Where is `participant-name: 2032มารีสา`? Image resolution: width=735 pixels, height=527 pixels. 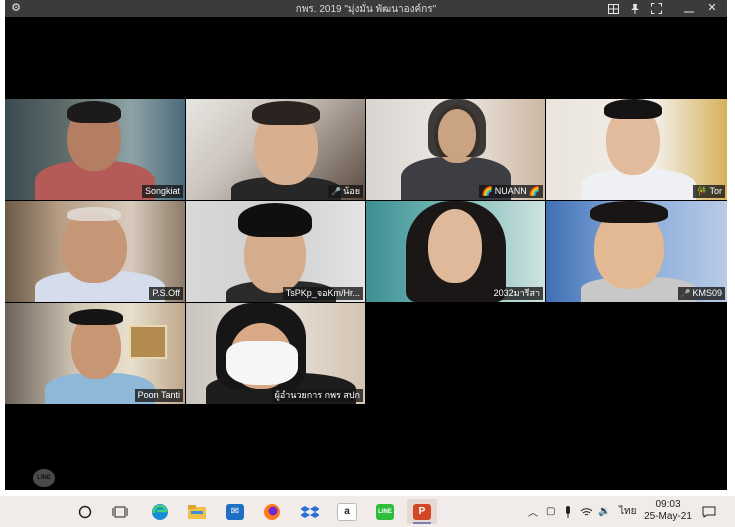
participant-name: 2032มารีสา is located at coordinates (516, 293).